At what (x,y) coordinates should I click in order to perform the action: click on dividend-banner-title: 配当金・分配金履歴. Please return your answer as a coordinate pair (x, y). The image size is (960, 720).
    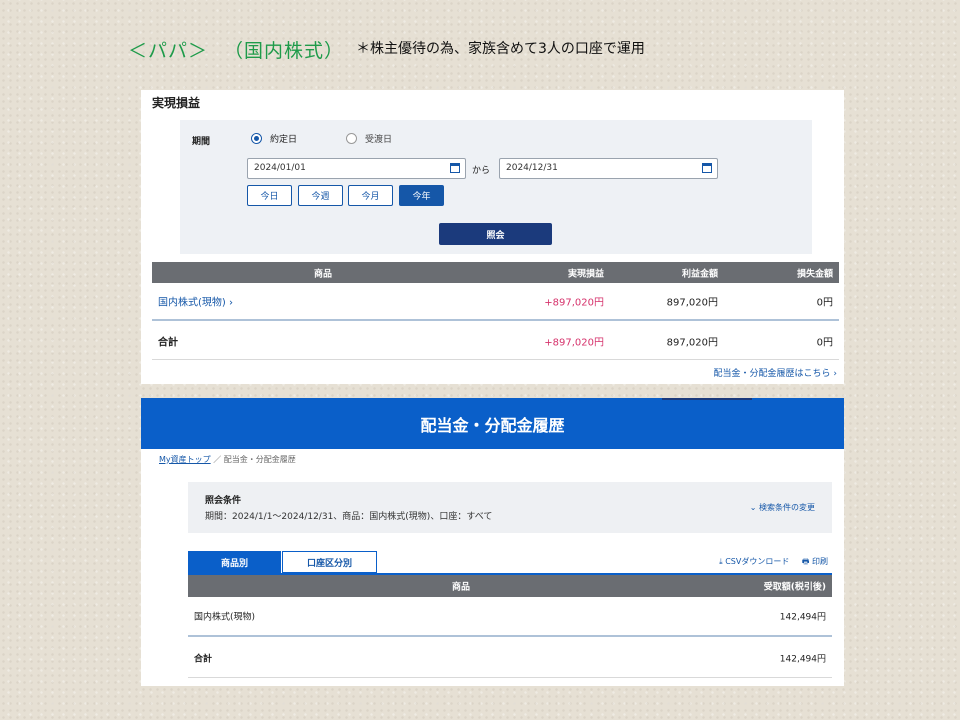
    Looking at the image, I should click on (492, 425).